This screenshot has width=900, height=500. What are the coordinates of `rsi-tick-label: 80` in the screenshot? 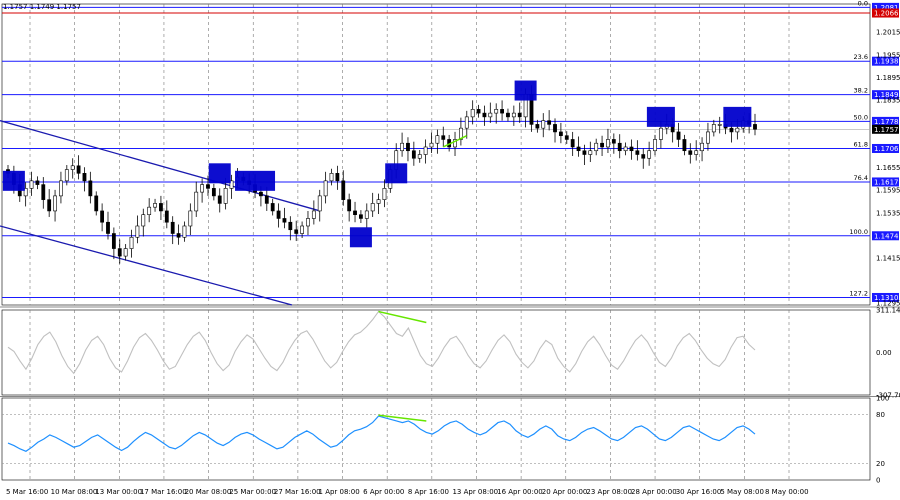 It's located at (880, 415).